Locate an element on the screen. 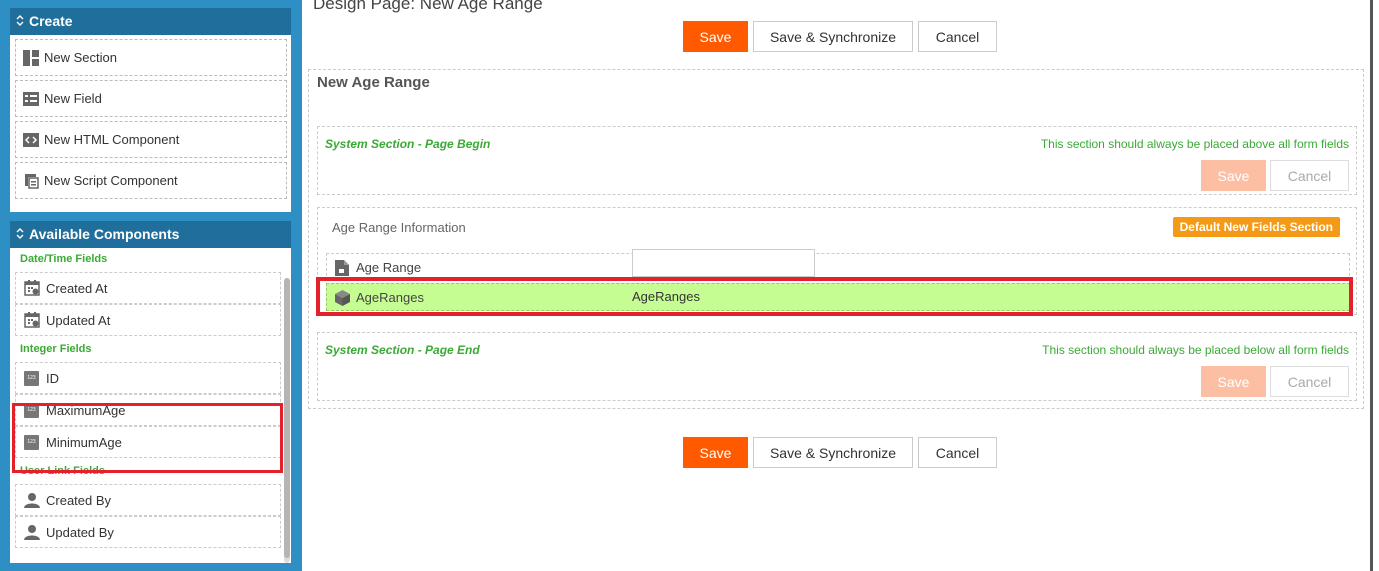 This screenshot has width=1379, height=571. available-components-title: Available Components is located at coordinates (104, 234).